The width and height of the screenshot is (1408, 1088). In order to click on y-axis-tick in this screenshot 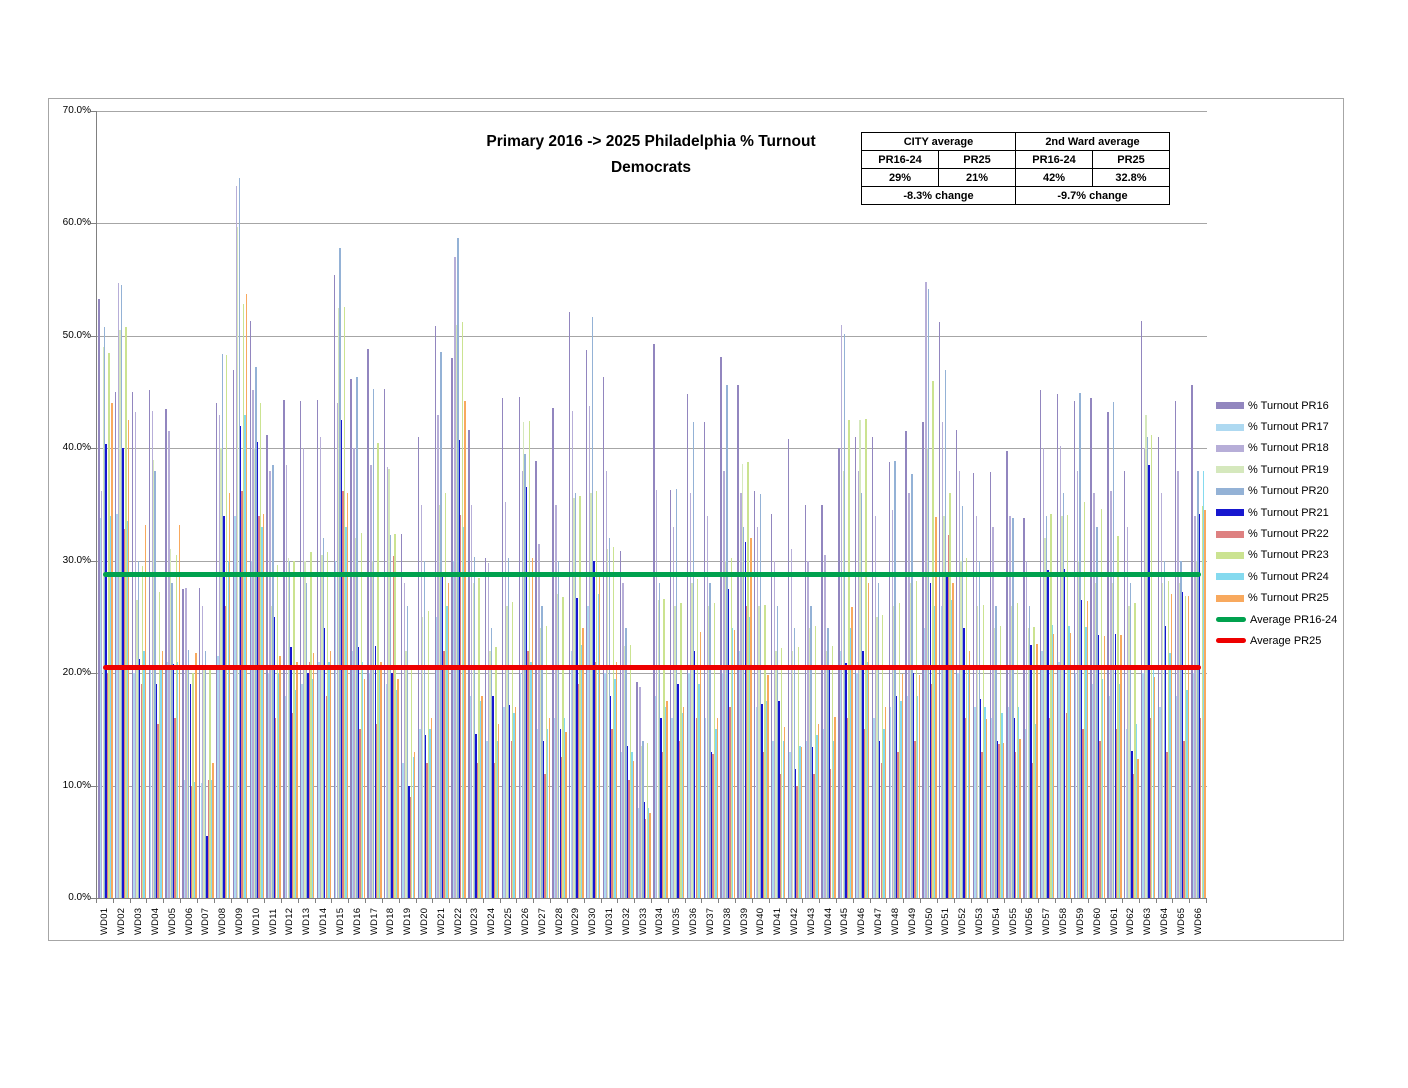, I will do `click(93, 111)`.